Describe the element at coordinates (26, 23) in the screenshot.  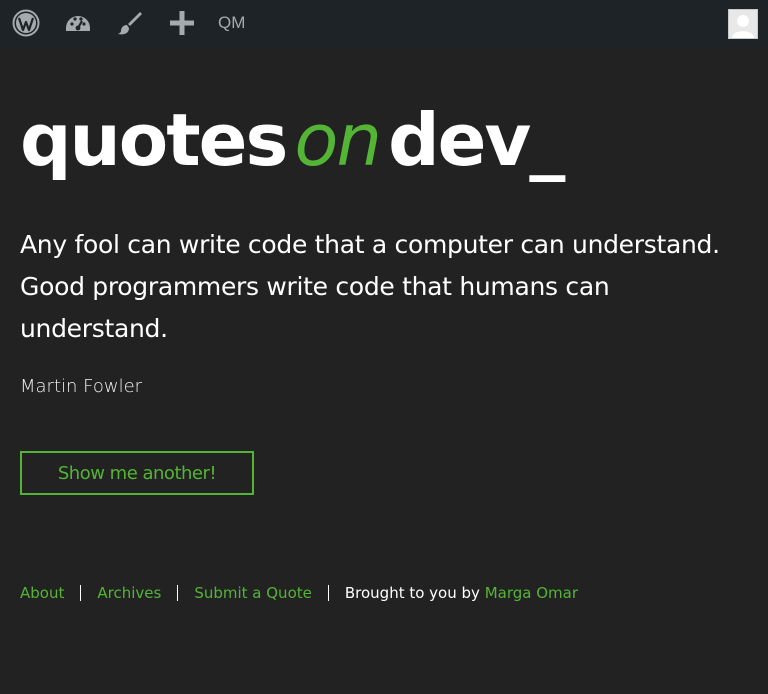
I see `wordpress-logo-icon` at that location.